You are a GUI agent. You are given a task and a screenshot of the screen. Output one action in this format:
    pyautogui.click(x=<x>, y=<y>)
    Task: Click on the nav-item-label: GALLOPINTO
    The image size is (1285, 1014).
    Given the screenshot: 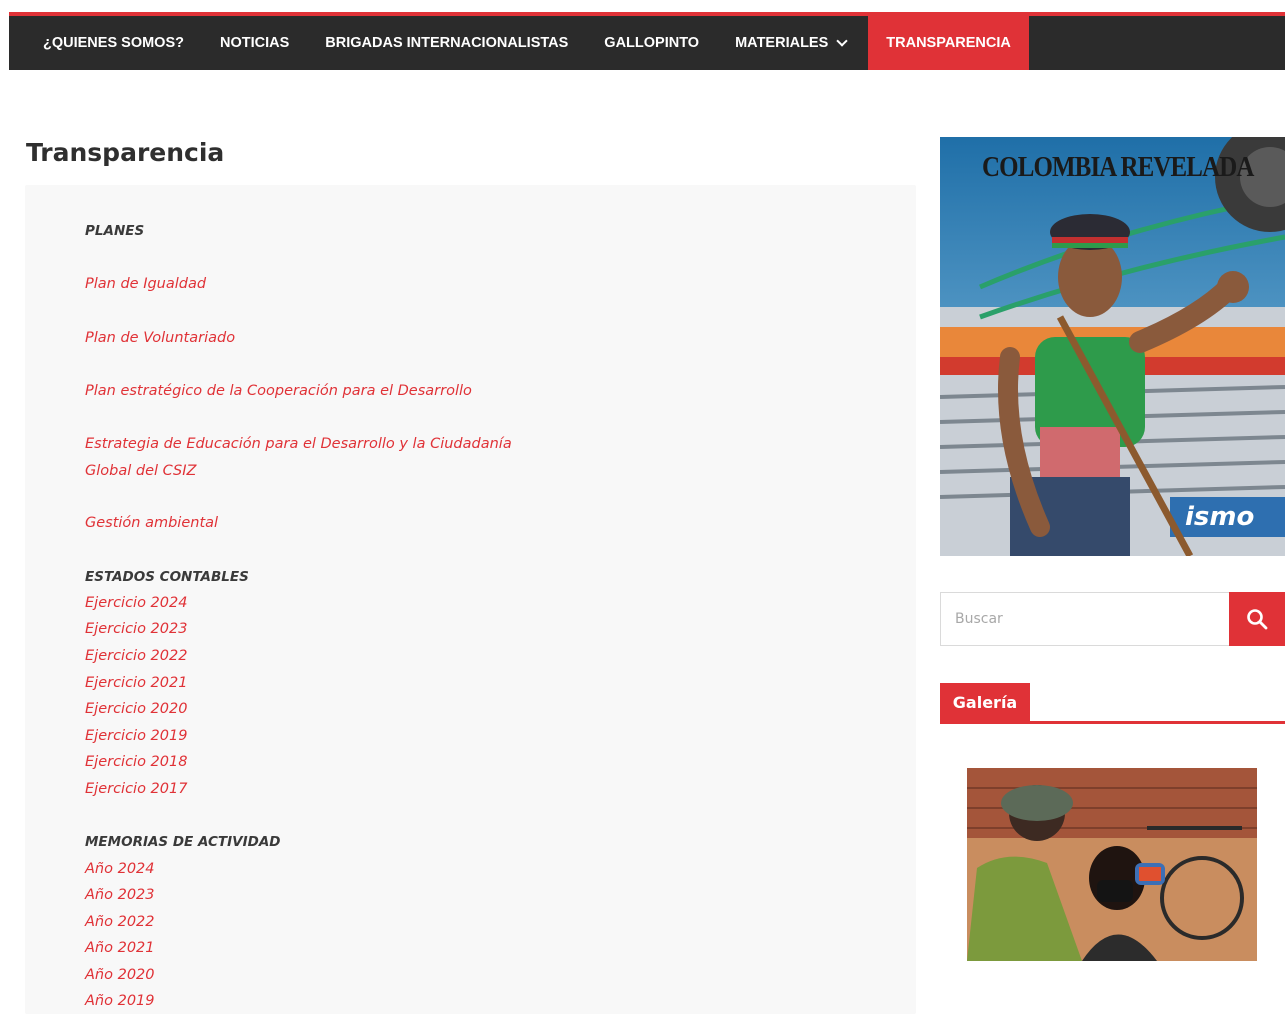 What is the action you would take?
    pyautogui.click(x=652, y=43)
    